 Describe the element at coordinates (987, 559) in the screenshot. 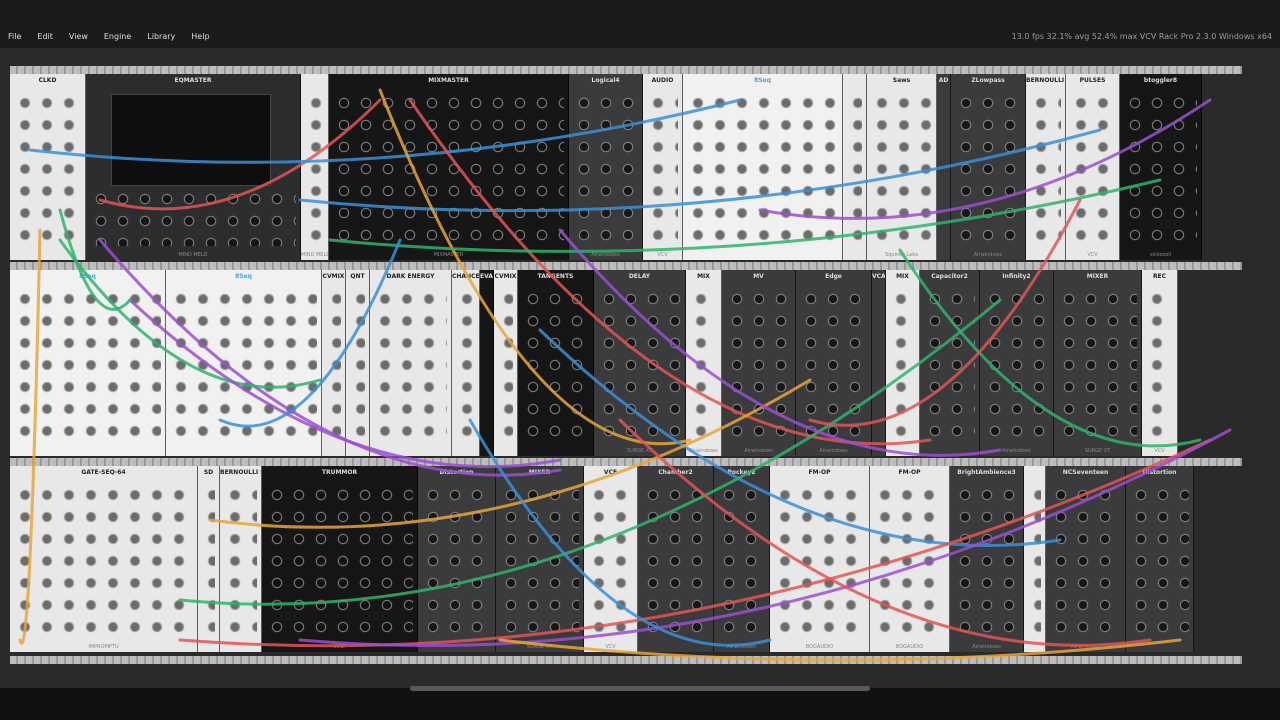

I see `module-brightambience3: BrightAmbience3 Airwindows` at that location.